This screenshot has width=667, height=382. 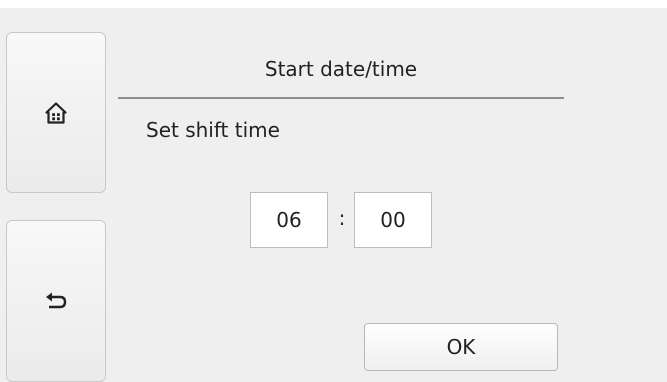 I want to click on ok-button-label: OK, so click(x=461, y=347).